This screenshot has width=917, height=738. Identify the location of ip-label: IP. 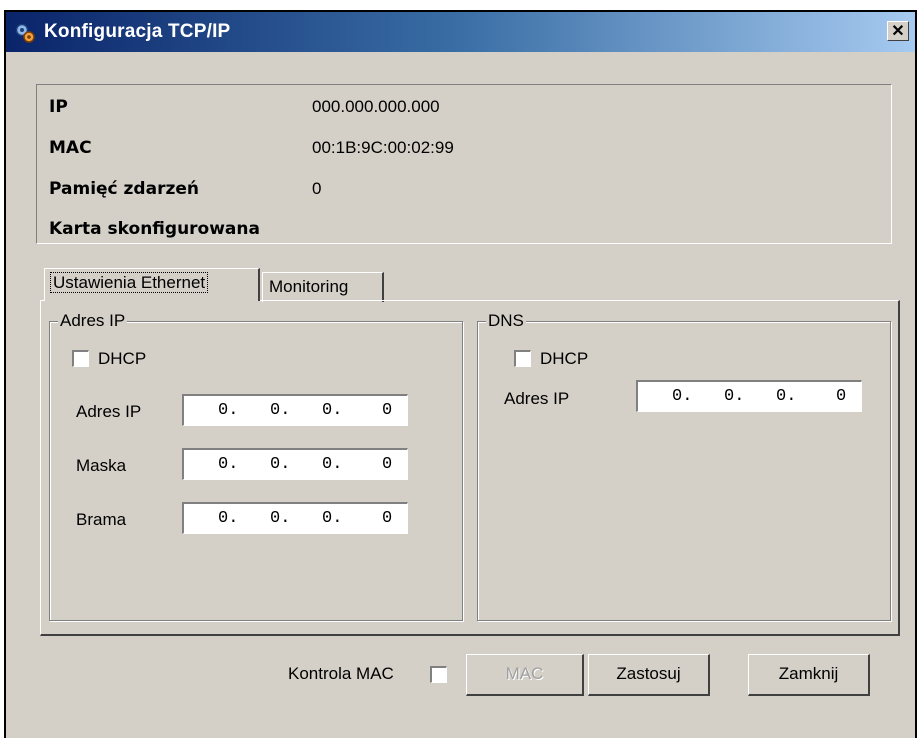
(58, 107).